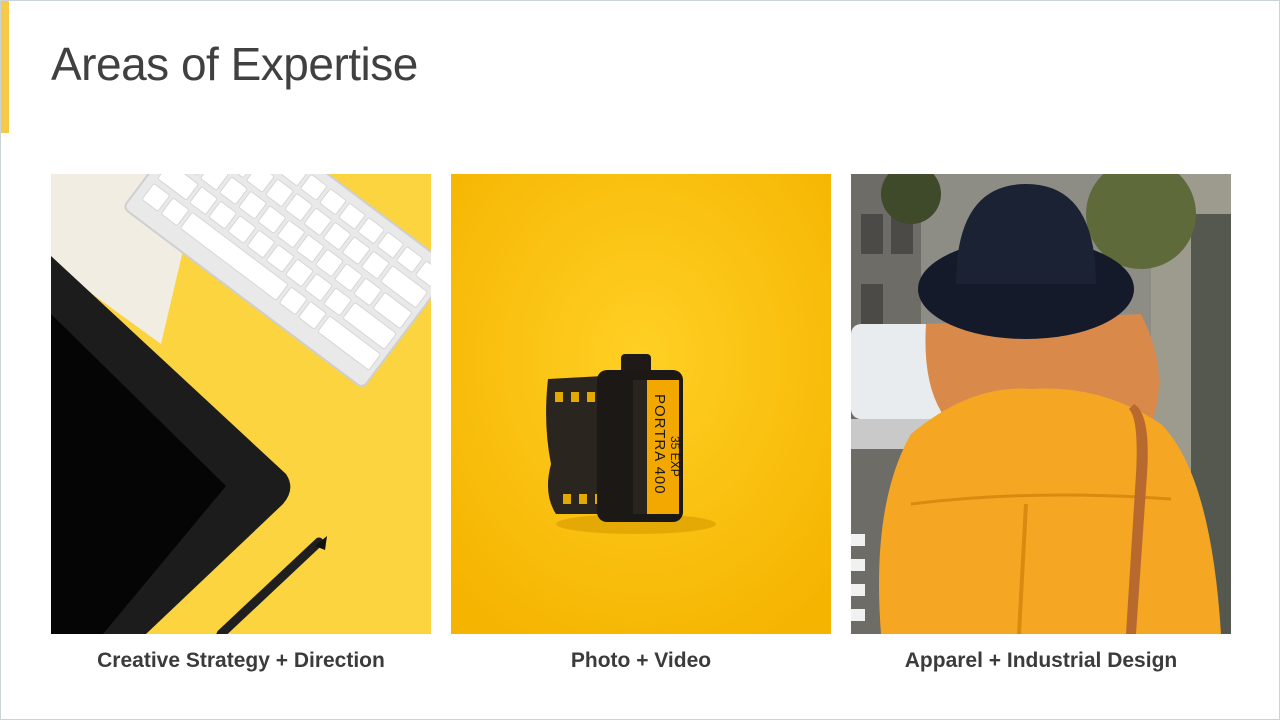 The image size is (1280, 720). I want to click on caption-photo-video: Photo + Video, so click(641, 660).